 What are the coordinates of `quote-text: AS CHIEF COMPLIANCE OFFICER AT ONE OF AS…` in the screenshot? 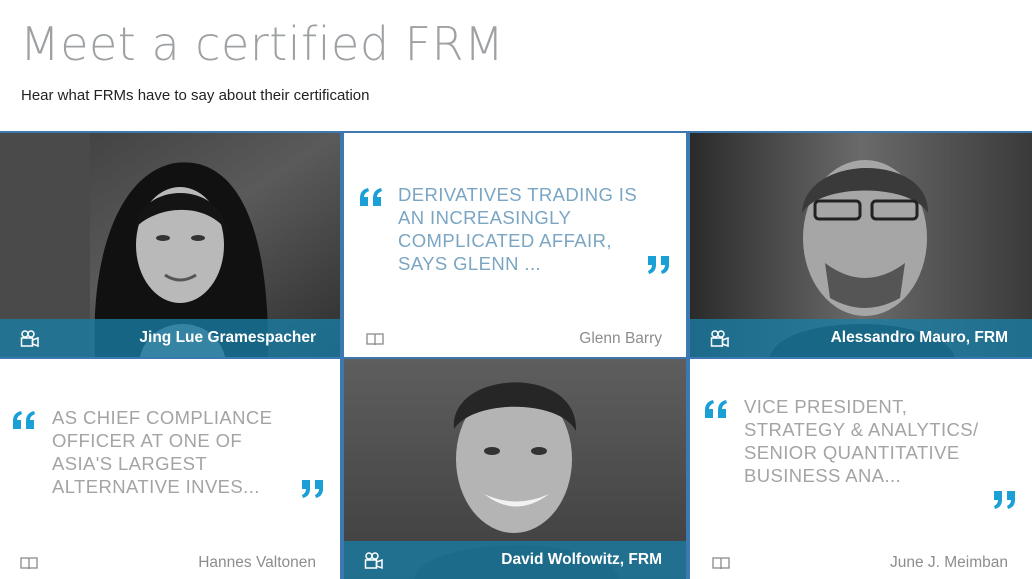 It's located at (162, 452).